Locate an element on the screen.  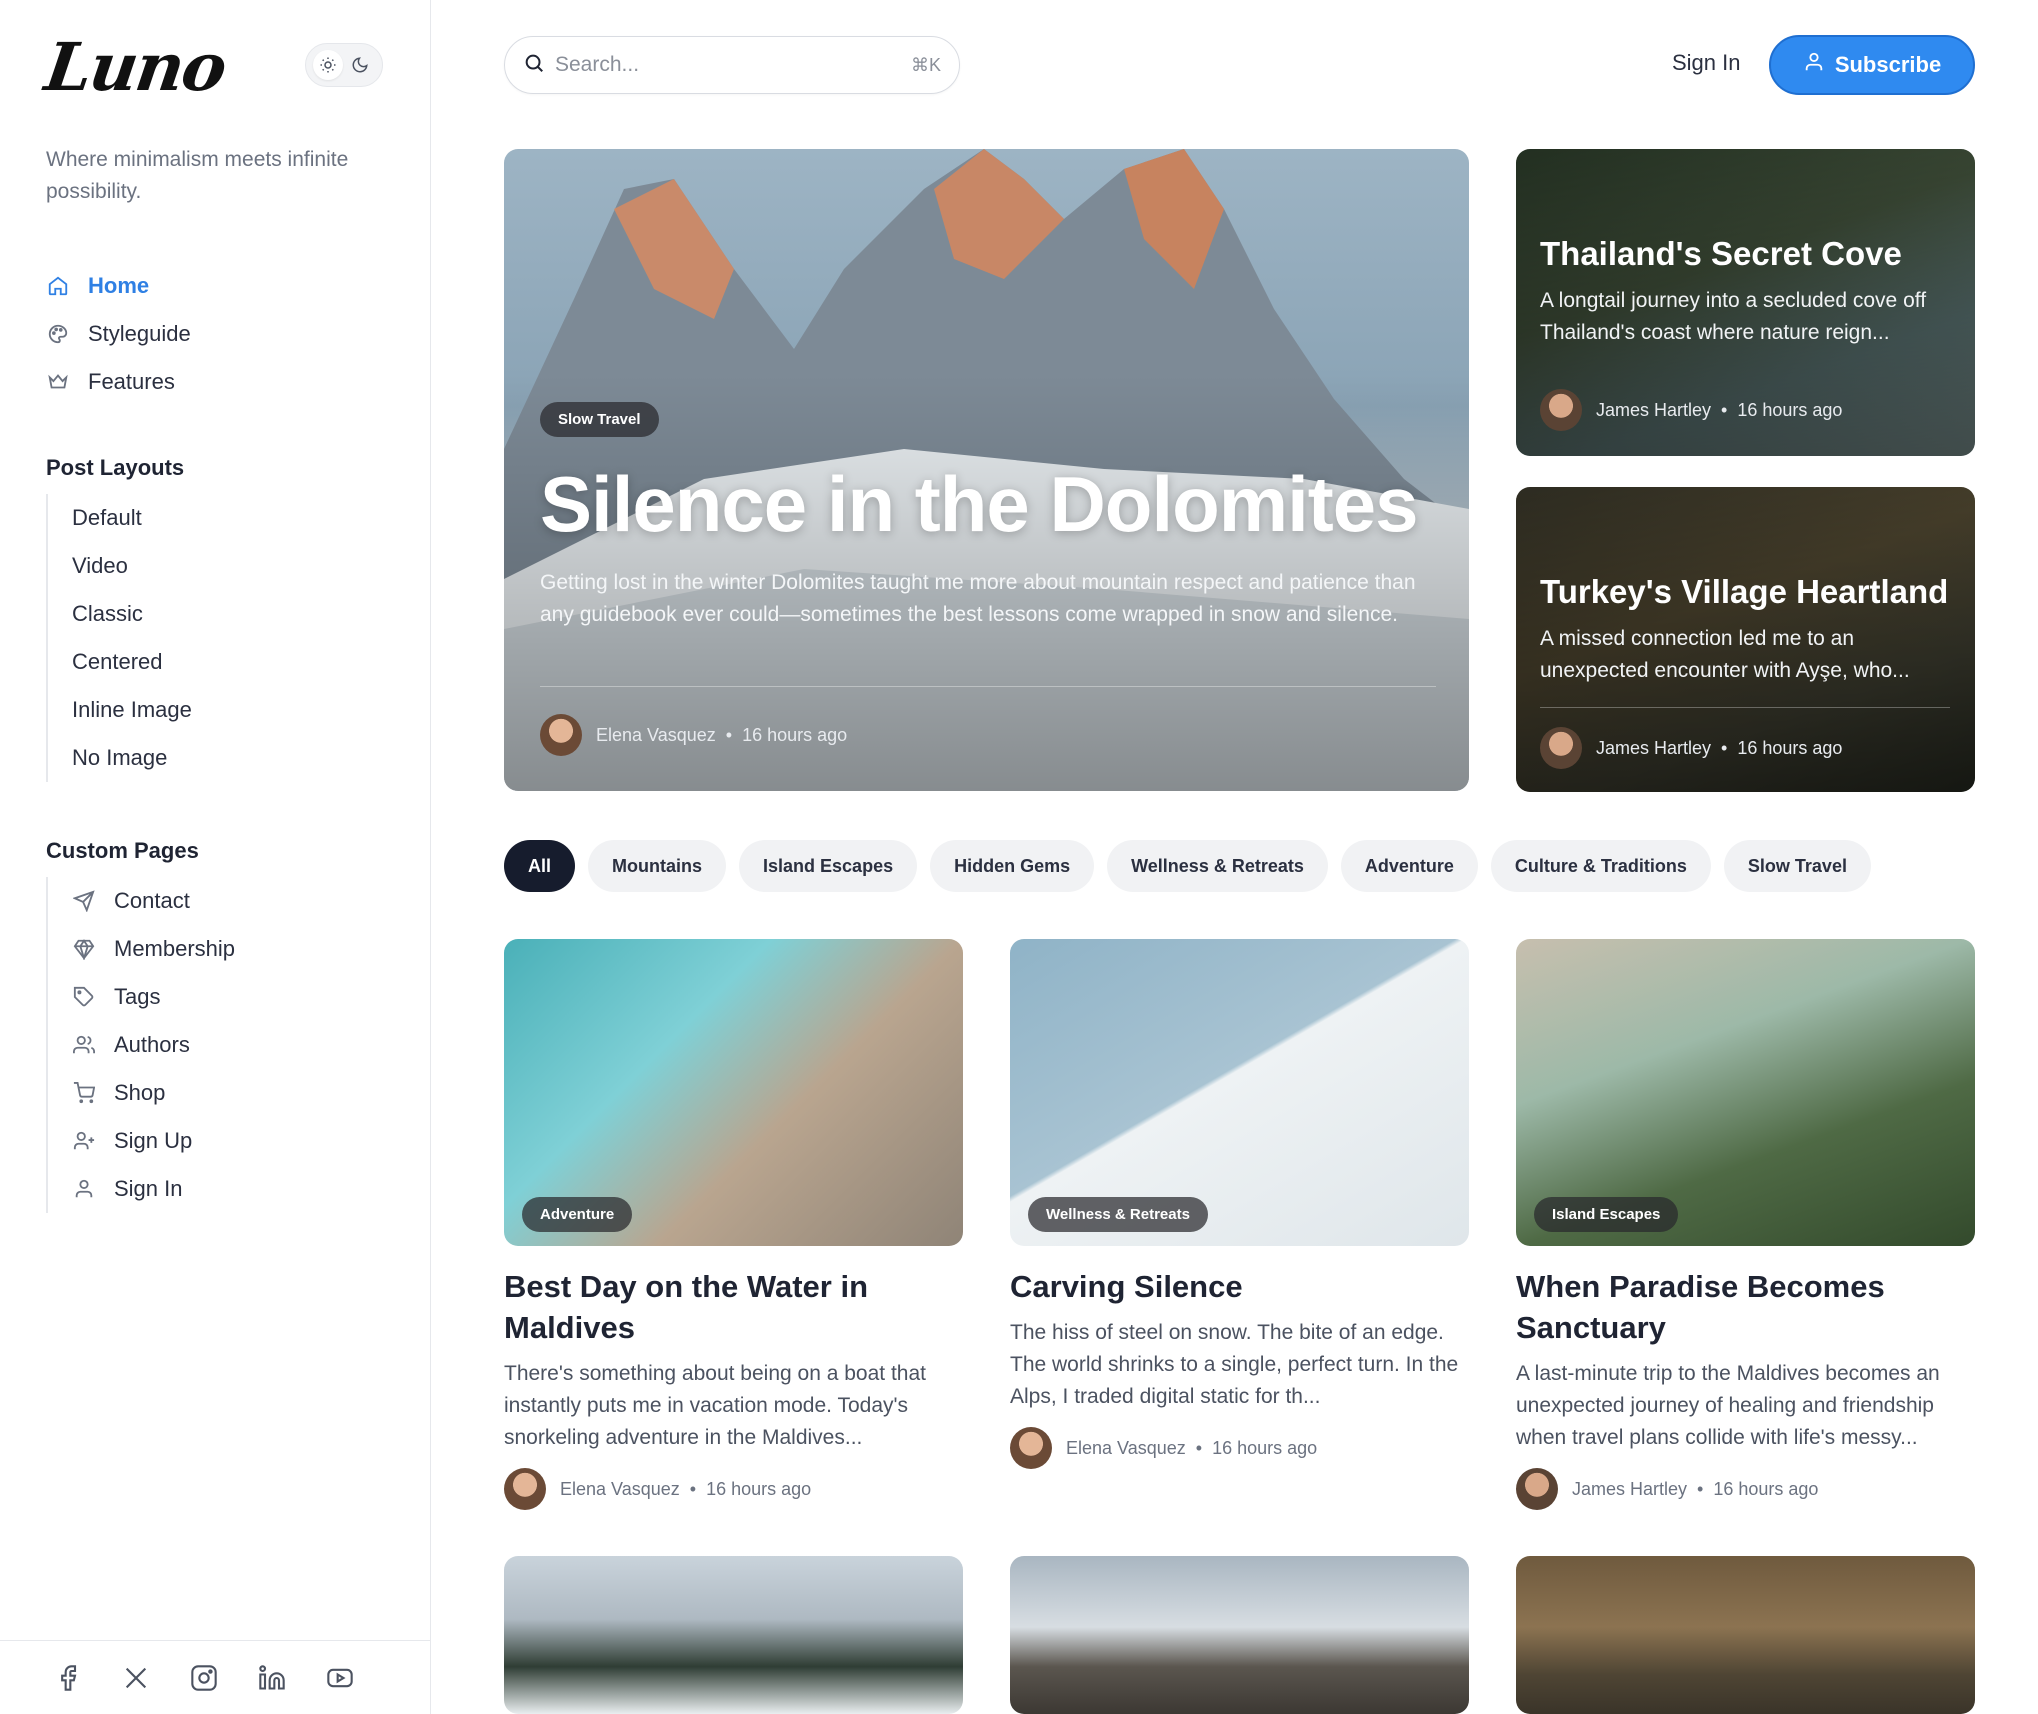
home-icon is located at coordinates (58, 286).